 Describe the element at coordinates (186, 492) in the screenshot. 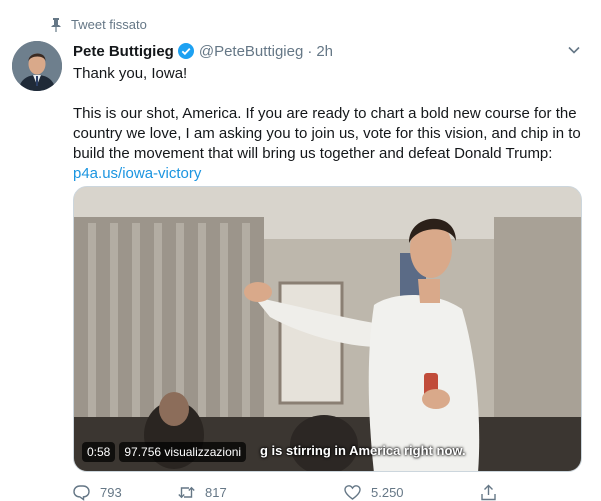

I see `retweet-icon` at that location.